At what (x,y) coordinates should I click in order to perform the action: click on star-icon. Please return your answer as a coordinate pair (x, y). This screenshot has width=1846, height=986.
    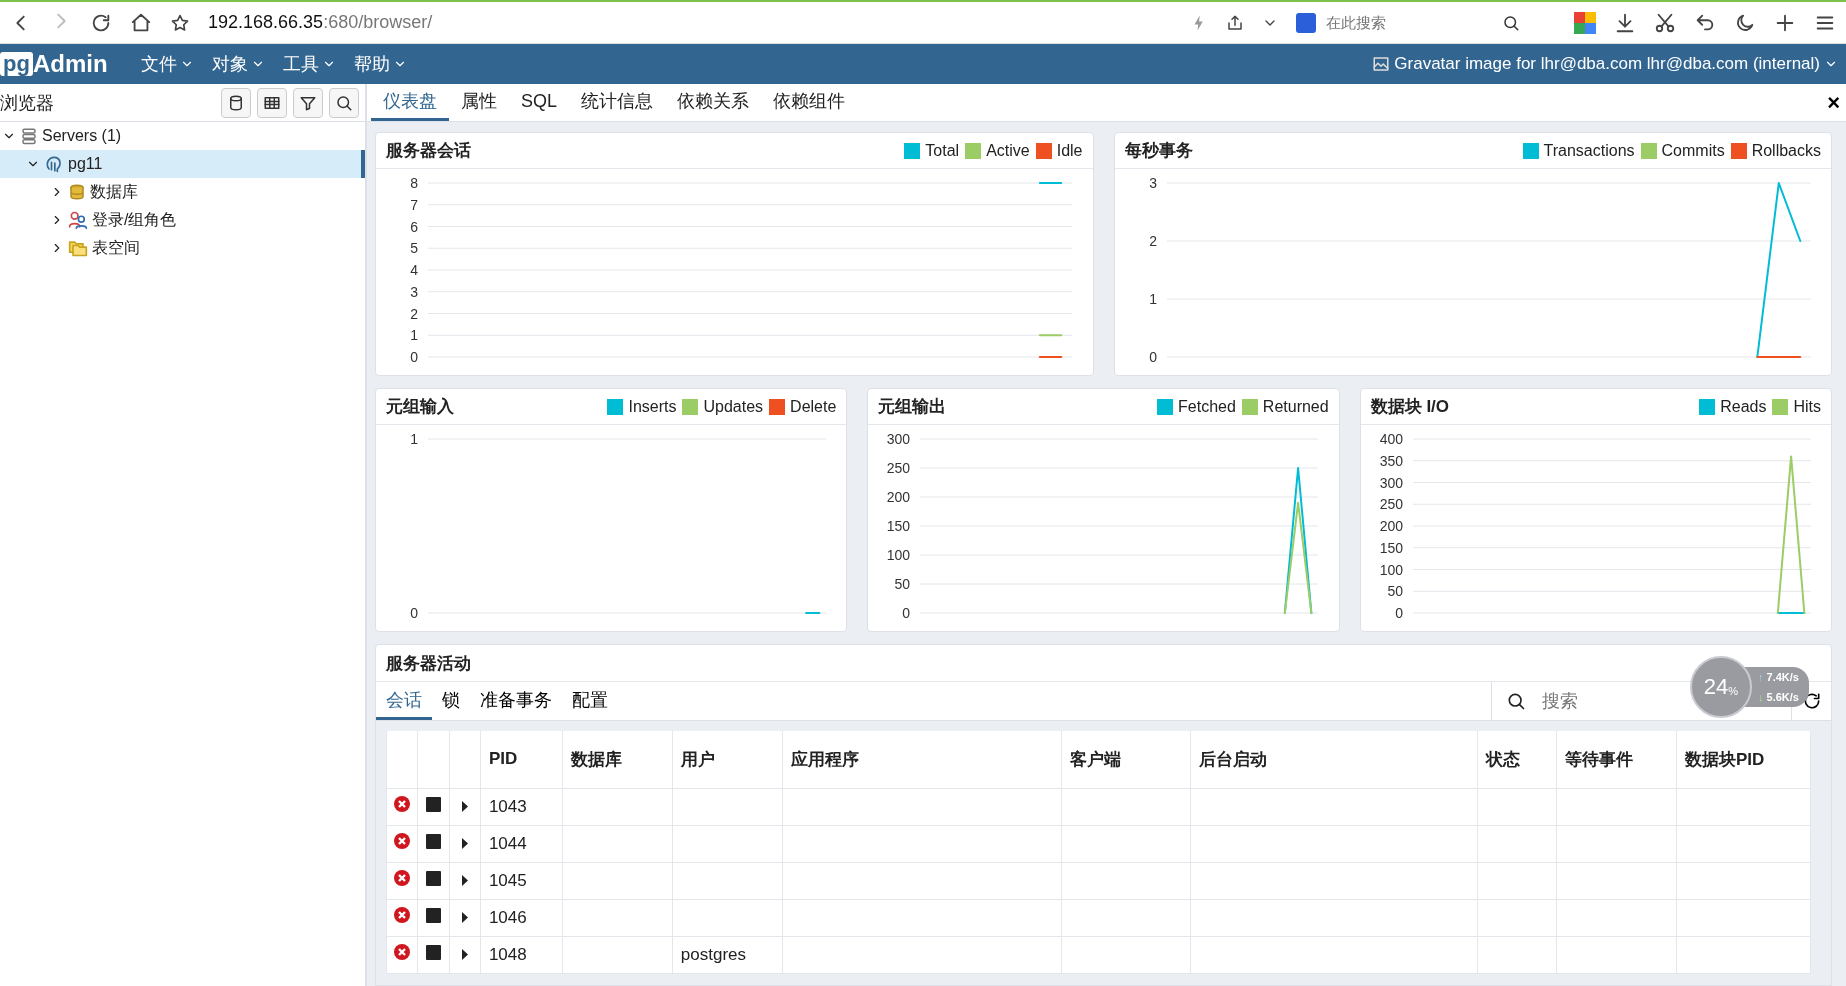
    Looking at the image, I should click on (180, 22).